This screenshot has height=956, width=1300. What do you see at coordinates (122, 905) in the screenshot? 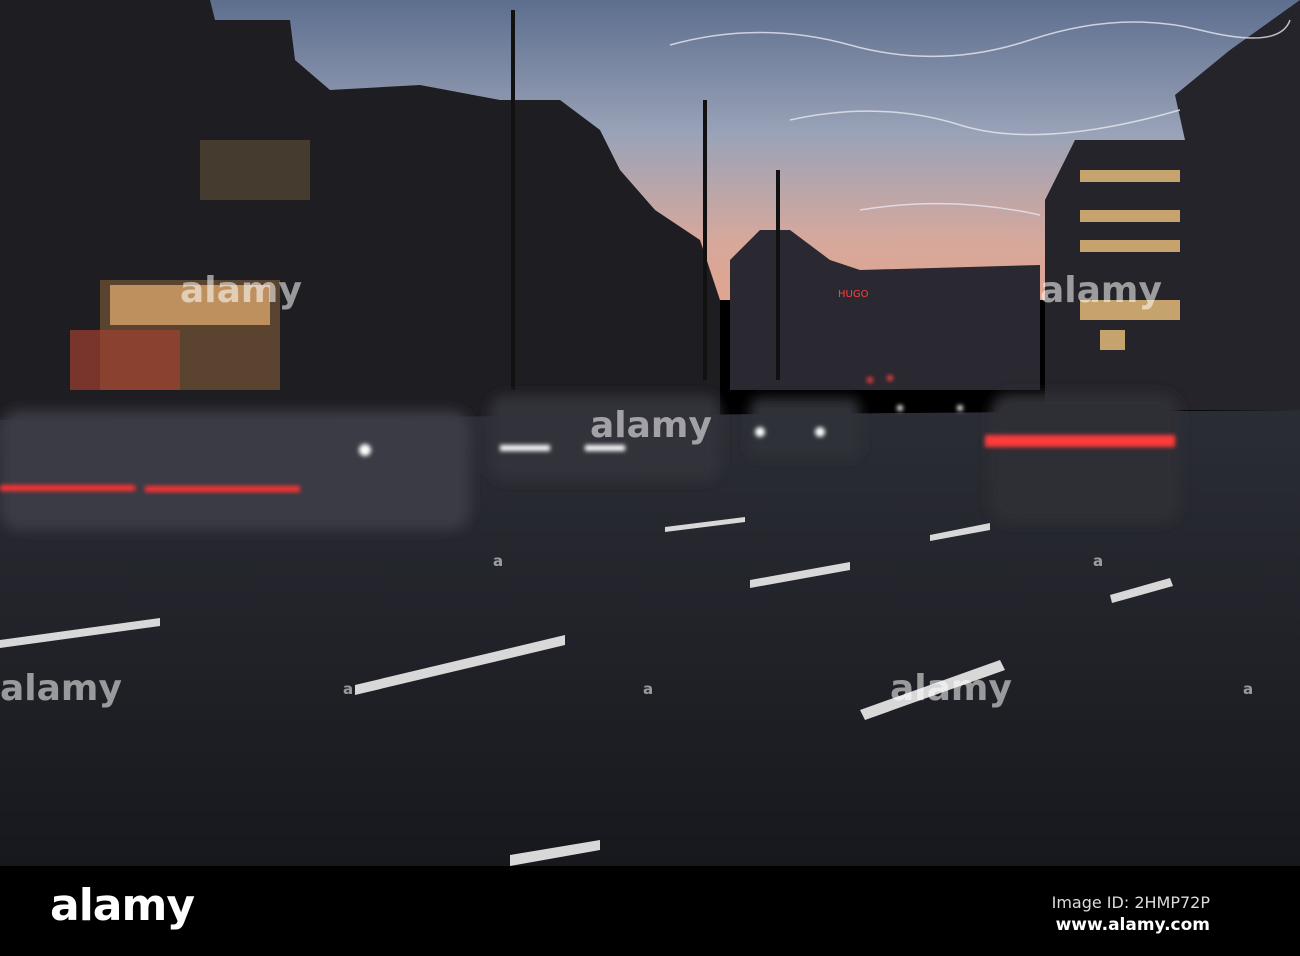
I see `alamy-logo: alamy` at bounding box center [122, 905].